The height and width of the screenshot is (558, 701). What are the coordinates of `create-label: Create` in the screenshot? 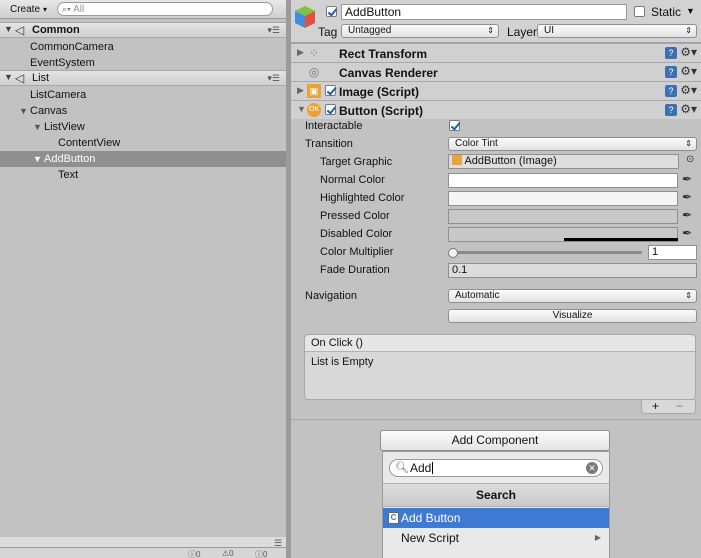 It's located at (25, 9).